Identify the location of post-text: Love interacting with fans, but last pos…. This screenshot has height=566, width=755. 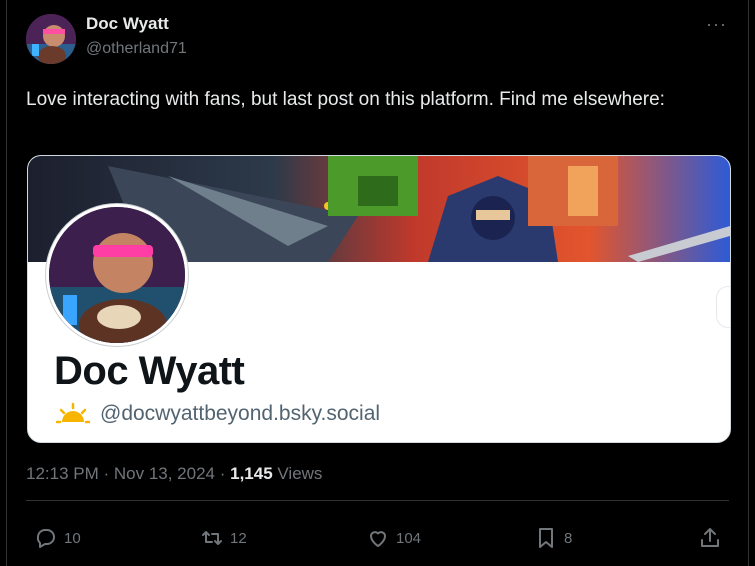
(345, 99).